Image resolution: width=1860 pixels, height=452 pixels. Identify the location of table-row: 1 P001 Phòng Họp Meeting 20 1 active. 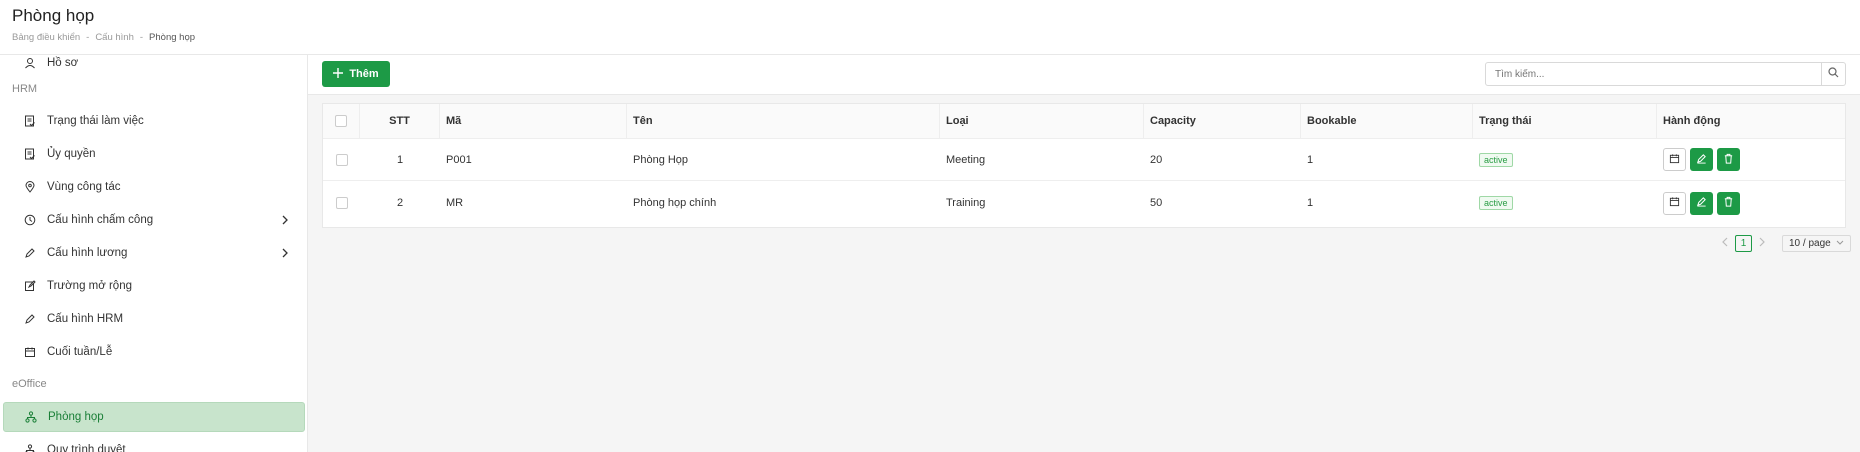
(1084, 160).